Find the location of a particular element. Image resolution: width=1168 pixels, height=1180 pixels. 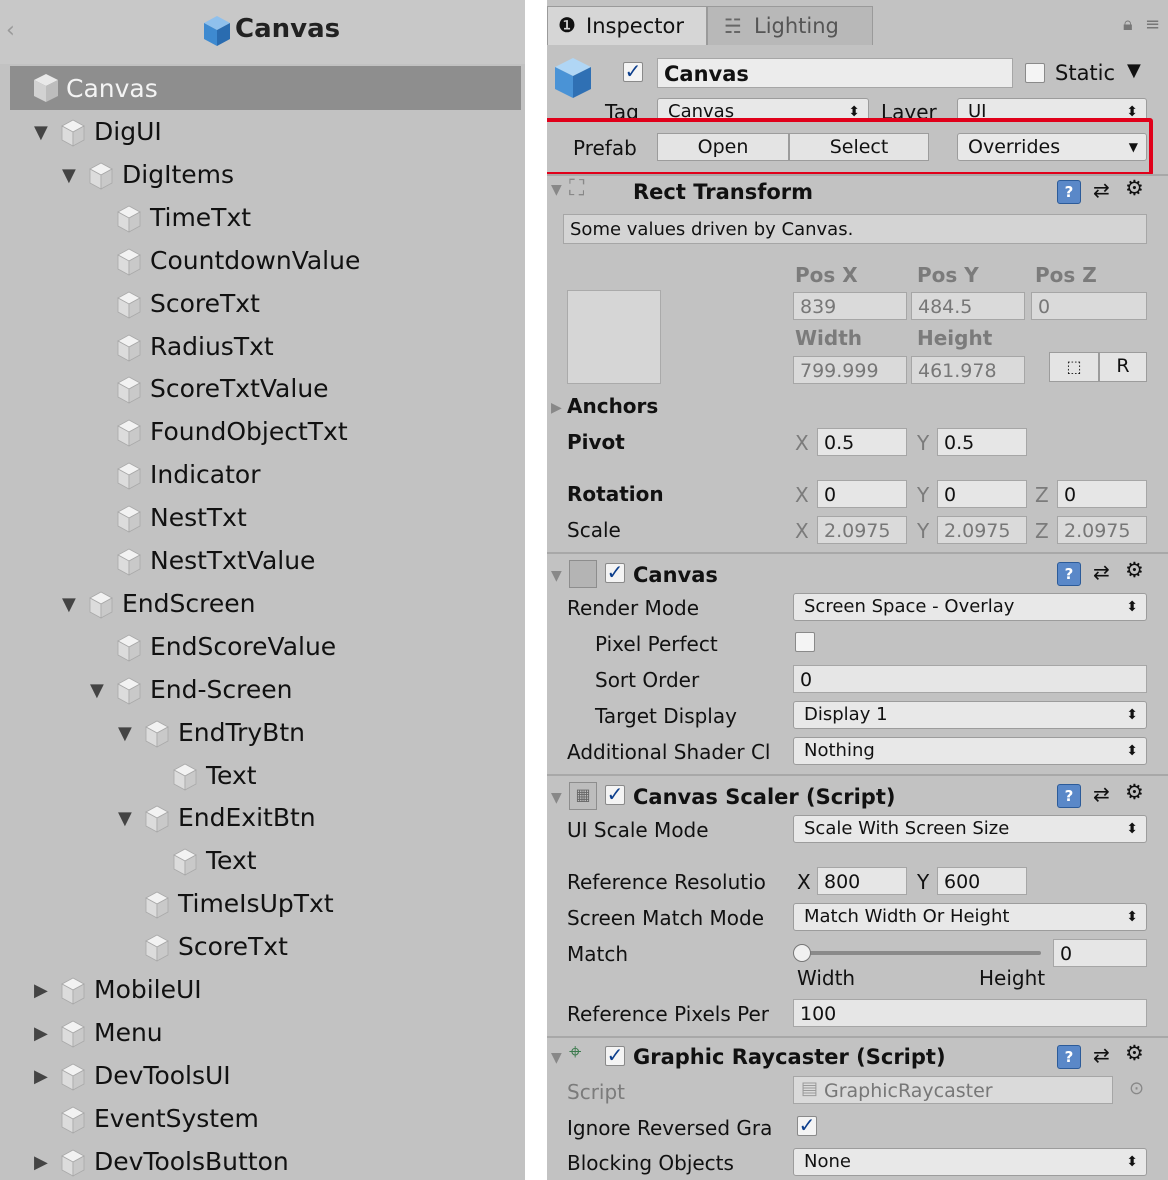

tree-item: TimeTxt is located at coordinates (260, 219).